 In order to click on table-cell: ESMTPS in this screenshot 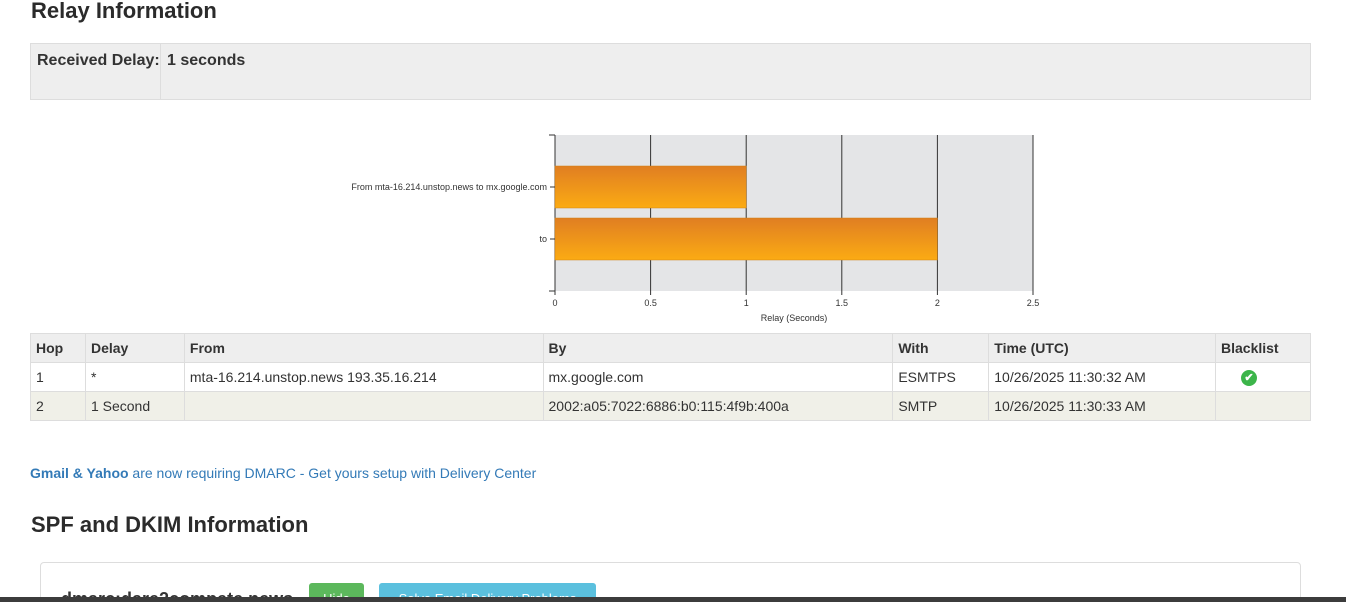, I will do `click(941, 377)`.